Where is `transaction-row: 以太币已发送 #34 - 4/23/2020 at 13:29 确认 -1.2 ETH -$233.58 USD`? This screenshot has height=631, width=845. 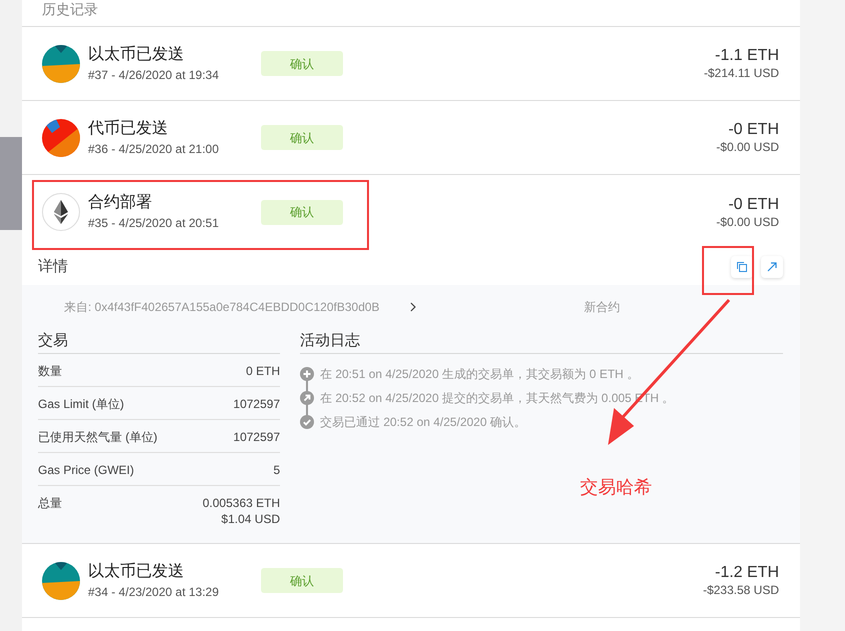
transaction-row: 以太币已发送 #34 - 4/23/2020 at 13:29 确认 -1.2 ETH -$233.58 USD is located at coordinates (411, 581).